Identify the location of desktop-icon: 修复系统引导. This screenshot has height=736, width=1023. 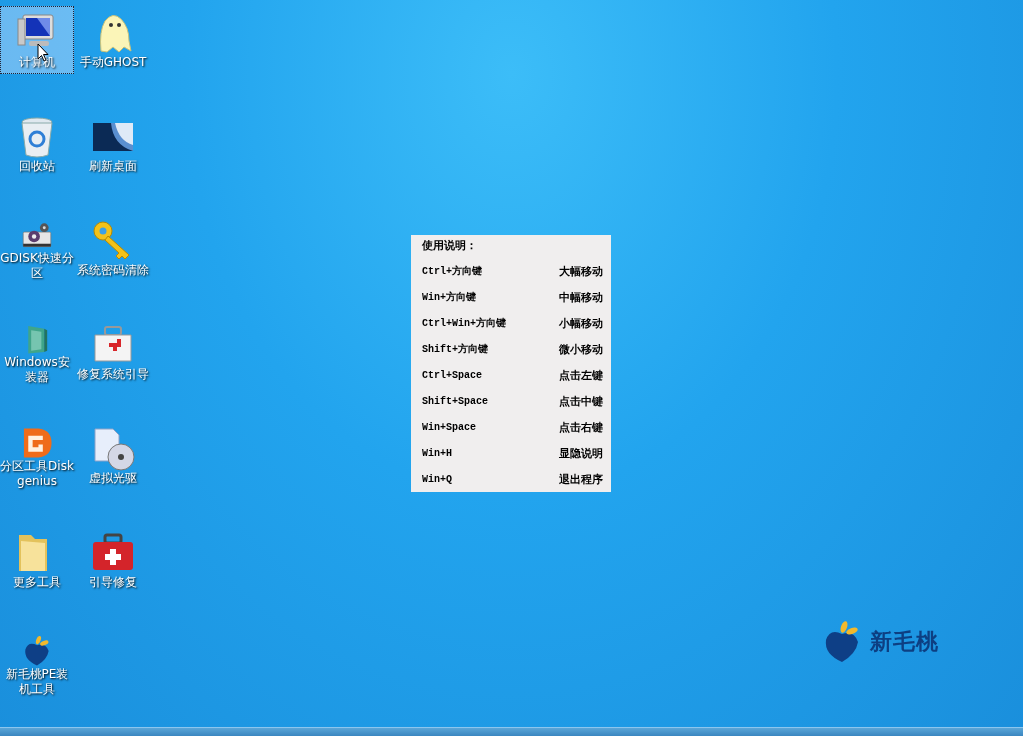
(113, 352).